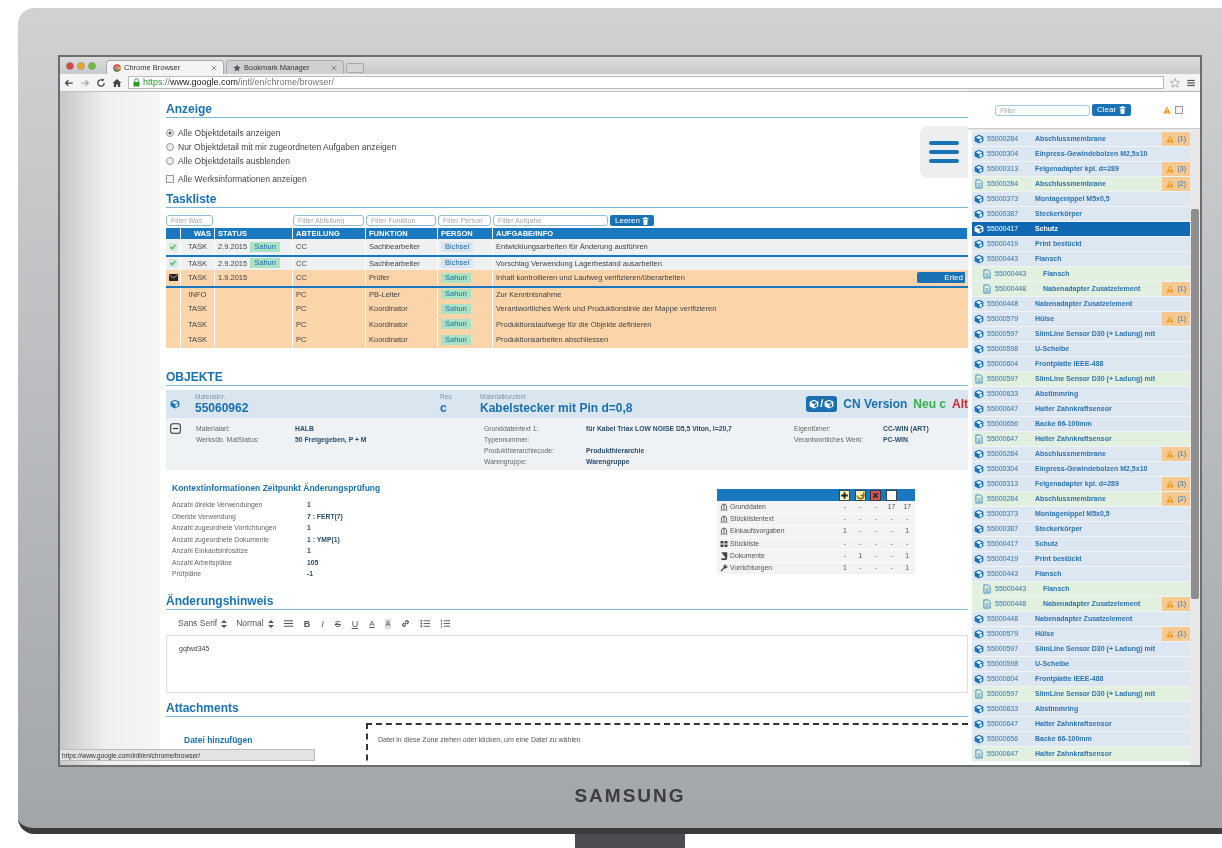  What do you see at coordinates (255, 624) in the screenshot?
I see `dropdown: Normal` at bounding box center [255, 624].